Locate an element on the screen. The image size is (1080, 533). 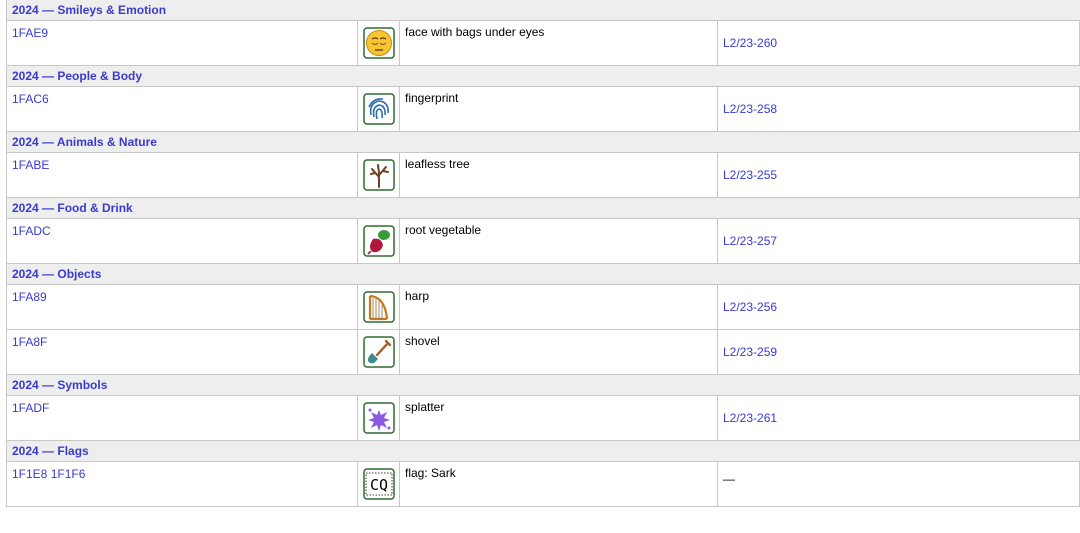
table-row: 1FABE leafless tree L2/23-255 is located at coordinates (543, 175).